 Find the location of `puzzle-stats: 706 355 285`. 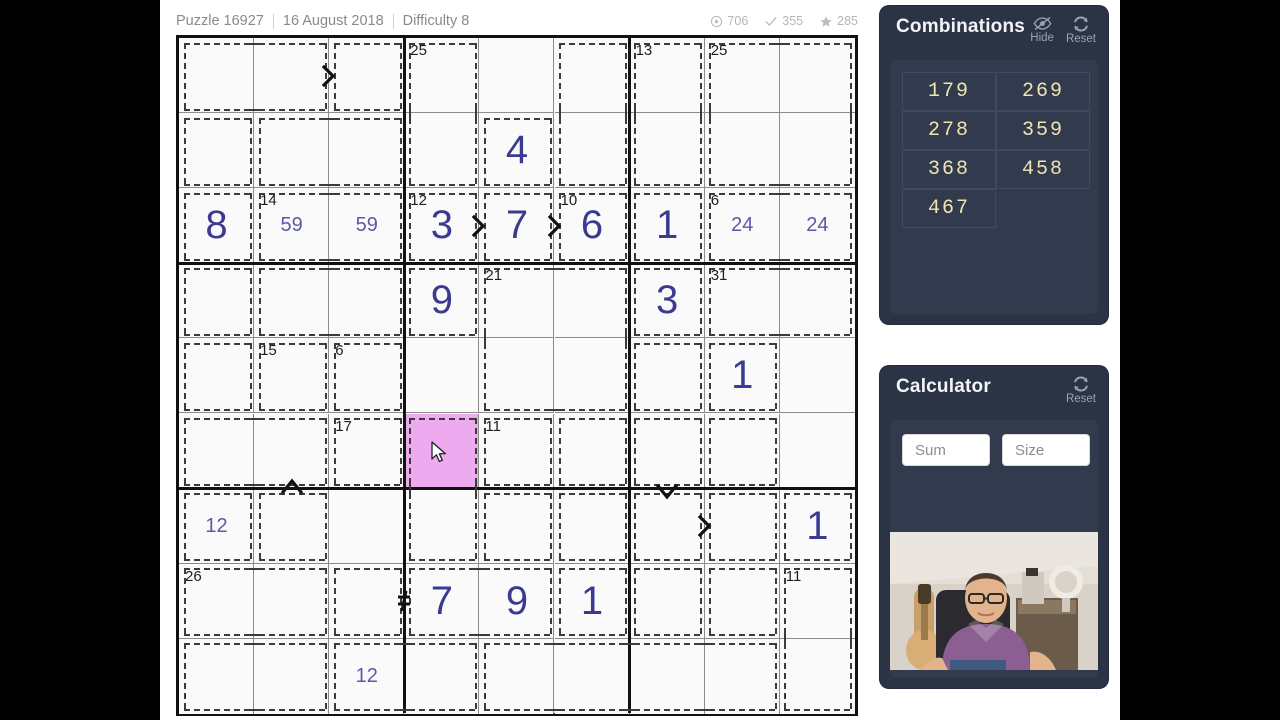

puzzle-stats: 706 355 285 is located at coordinates (784, 21).